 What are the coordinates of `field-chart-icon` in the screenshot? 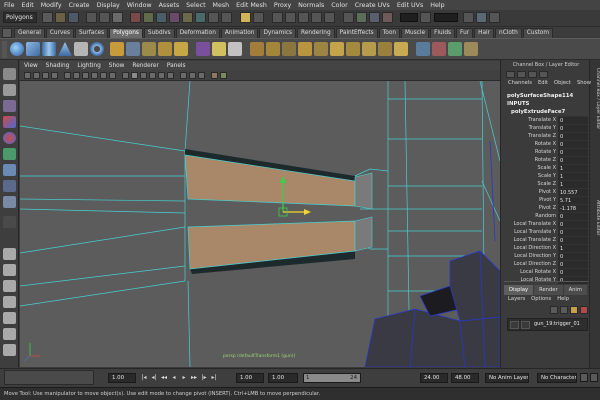 It's located at (103, 75).